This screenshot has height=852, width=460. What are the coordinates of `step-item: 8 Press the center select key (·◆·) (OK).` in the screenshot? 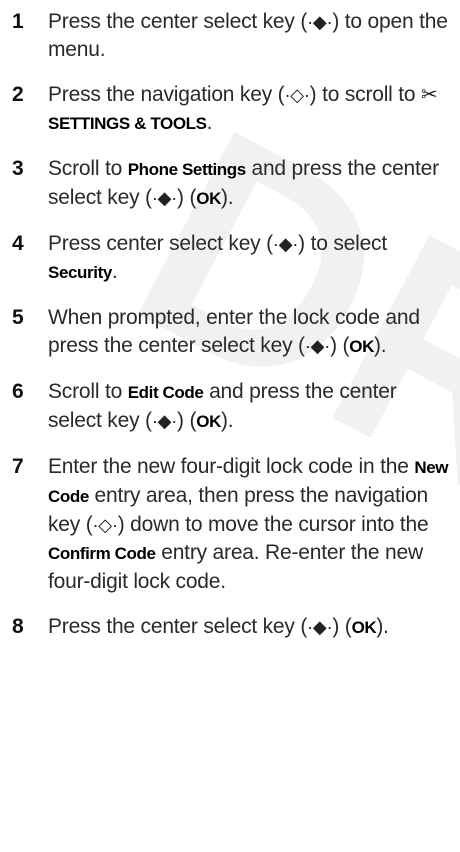 It's located at (230, 627).